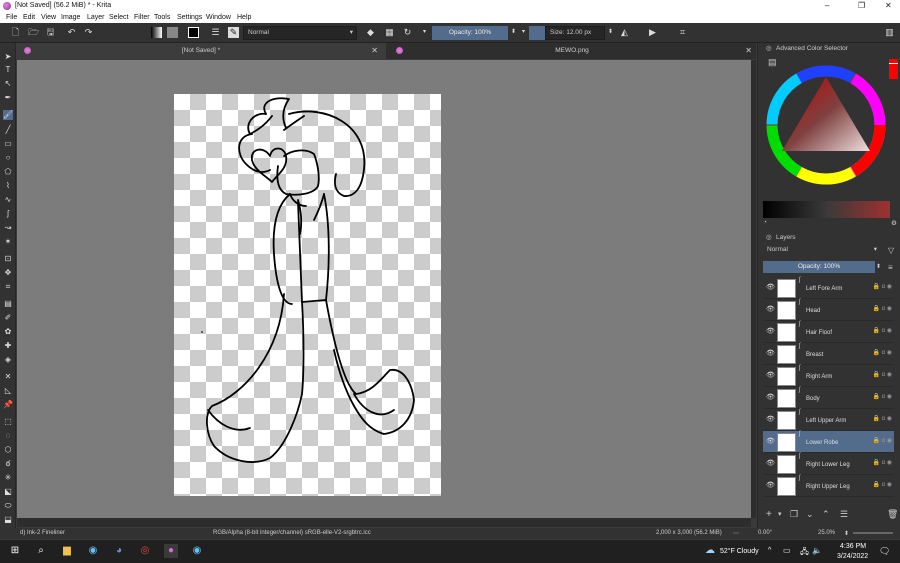 The height and width of the screenshot is (563, 900). I want to click on close-icon: ✕, so click(888, 5).